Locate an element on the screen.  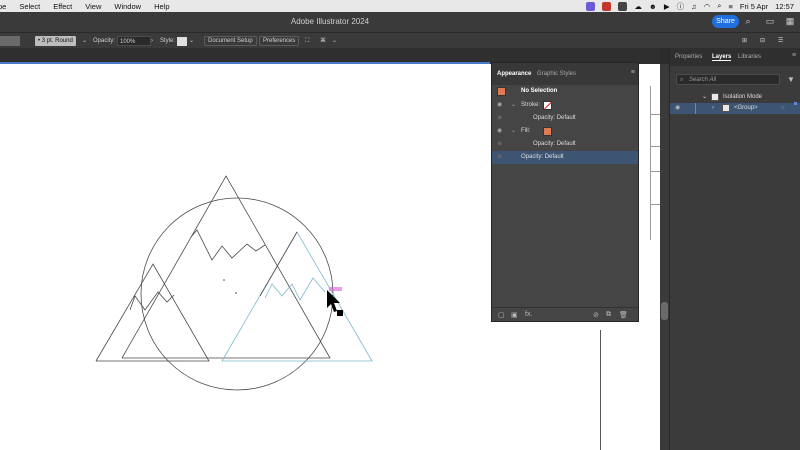
fill-swatch is located at coordinates (547, 131).